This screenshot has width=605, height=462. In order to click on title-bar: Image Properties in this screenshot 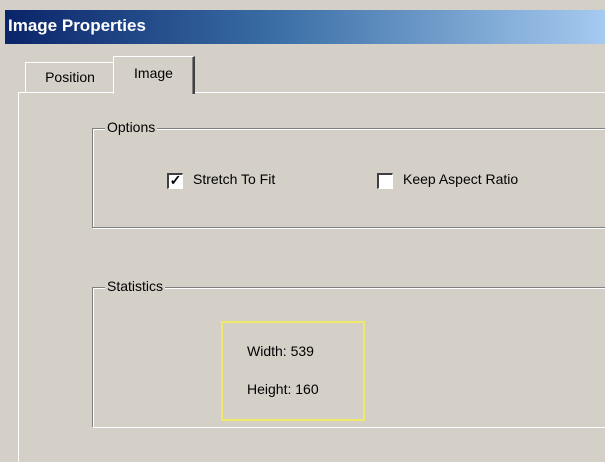, I will do `click(305, 27)`.